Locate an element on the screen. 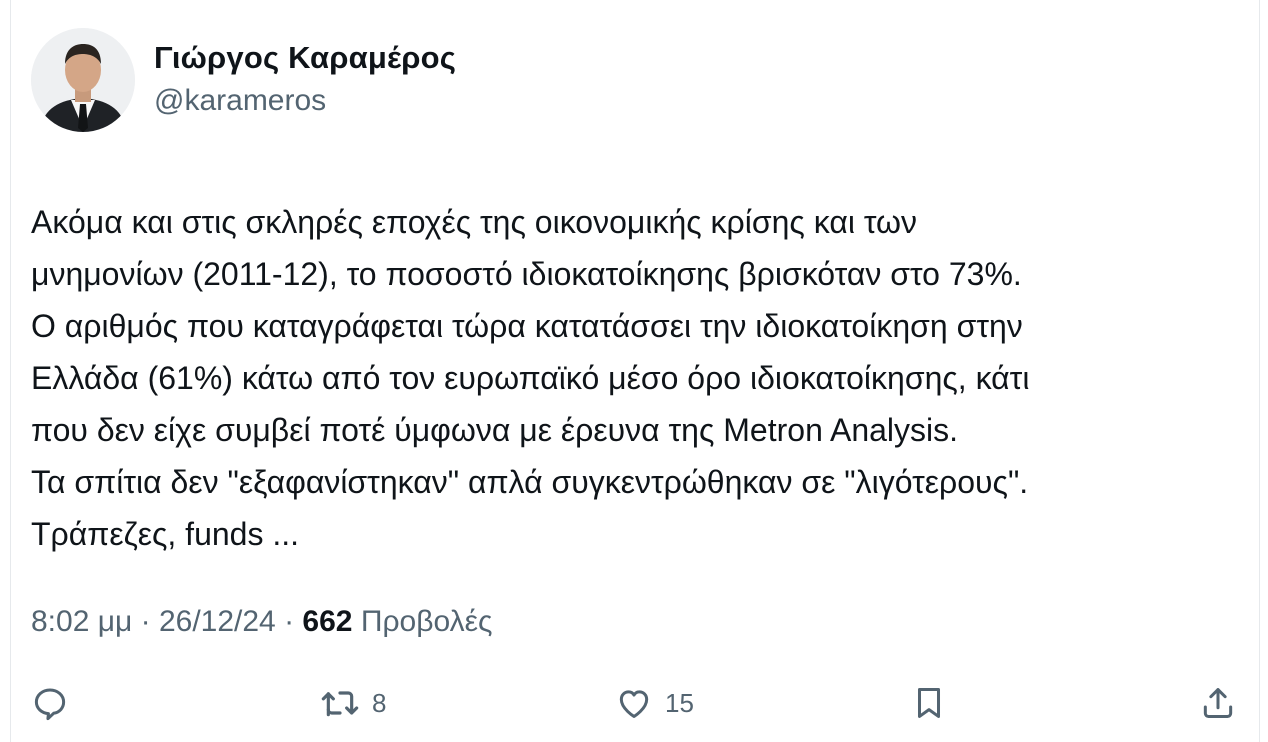 The height and width of the screenshot is (742, 1268). share-button is located at coordinates (1218, 703).